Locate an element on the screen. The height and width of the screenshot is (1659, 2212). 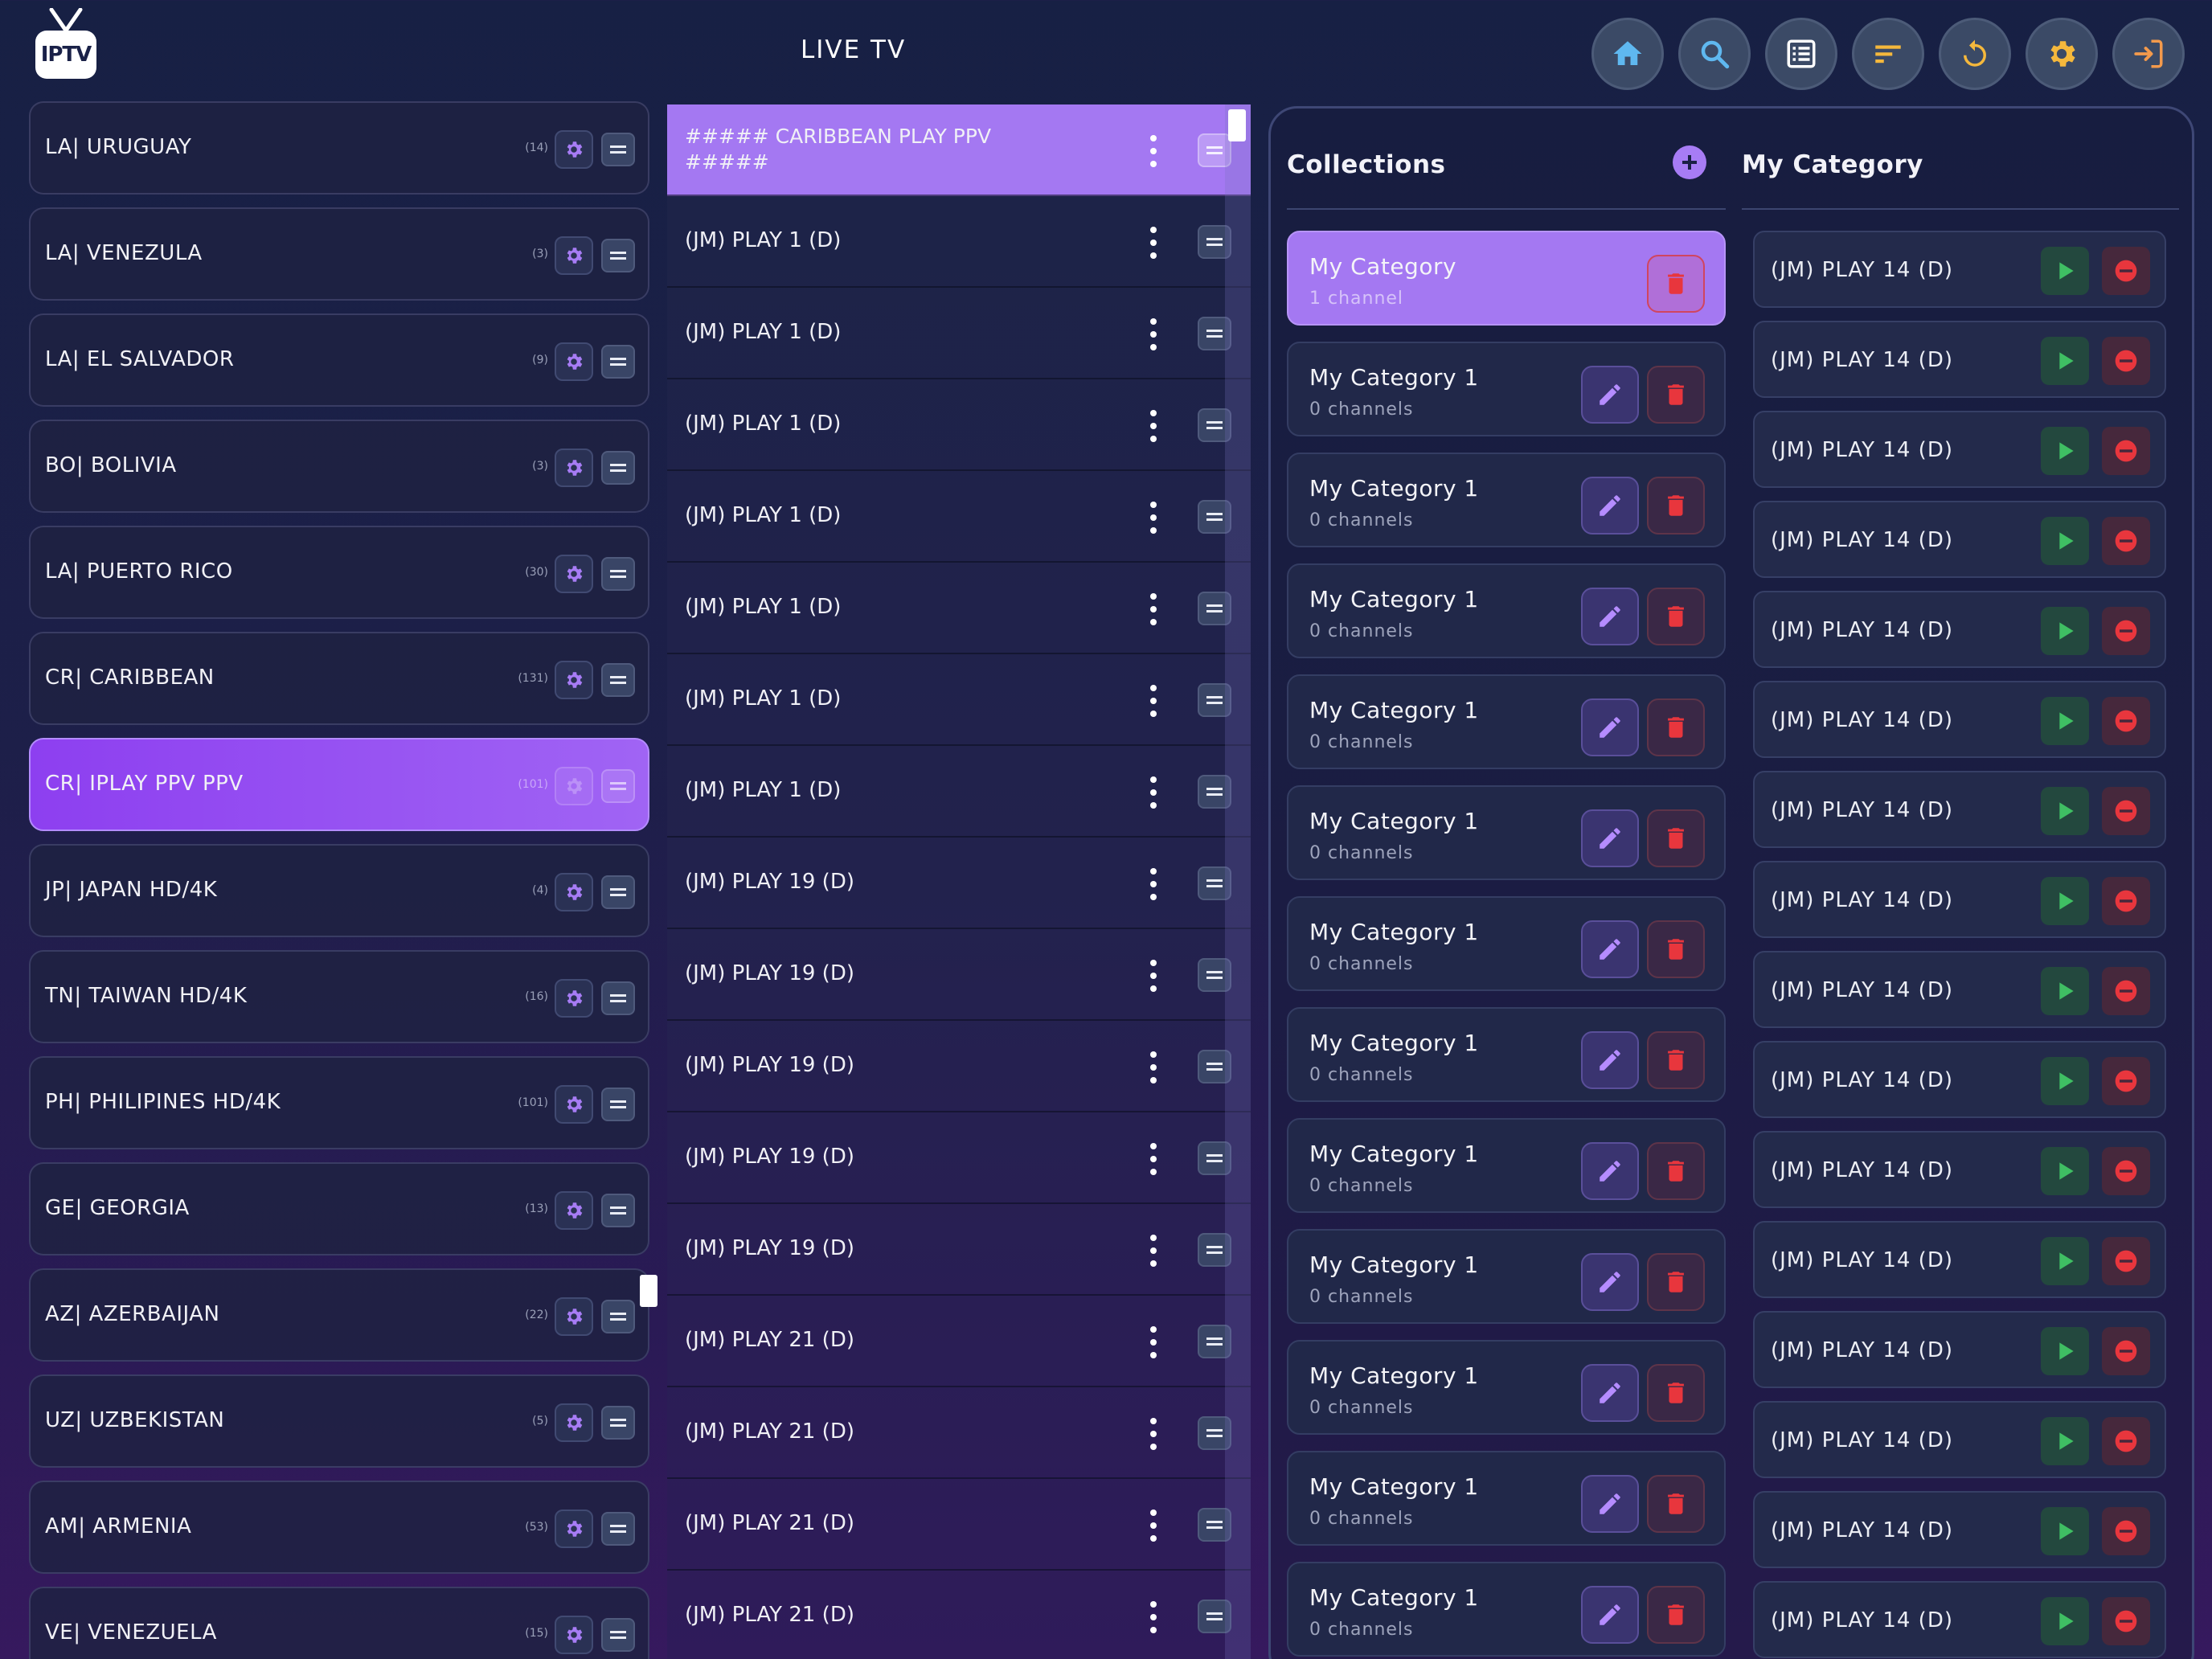
sort-button is located at coordinates (1888, 54).